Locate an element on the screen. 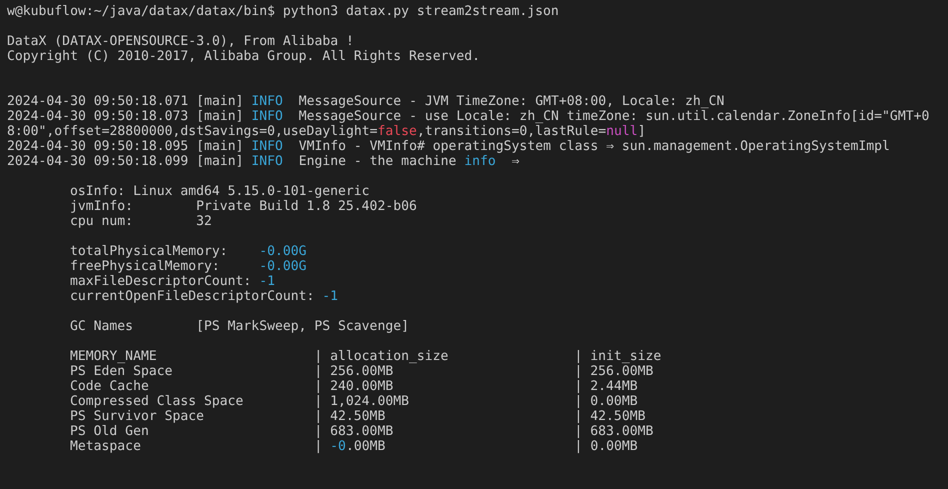  log-line: 2024-04-30 09:50:18.073 [main] INFO MessageSource - use Locale: zh_CN timeZone: sun.util.calendar.ZoneInfo[id="GMT+0 is located at coordinates (468, 116).